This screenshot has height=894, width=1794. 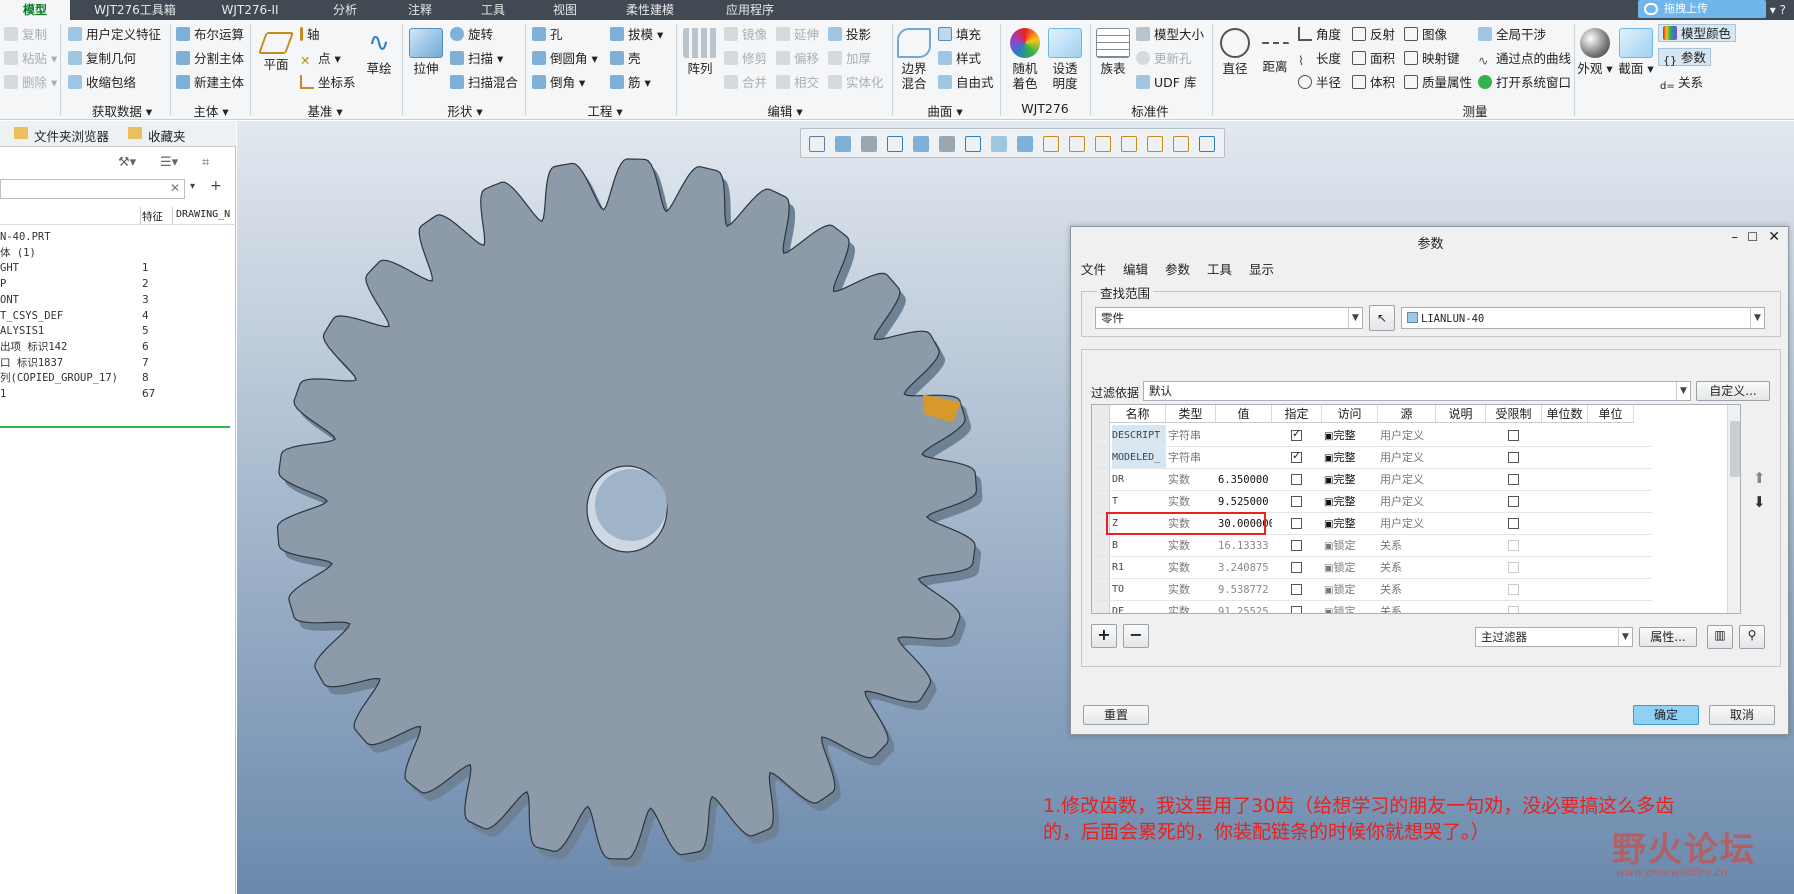 What do you see at coordinates (1595, 52) in the screenshot?
I see `appearance-button: 外观 ▾` at bounding box center [1595, 52].